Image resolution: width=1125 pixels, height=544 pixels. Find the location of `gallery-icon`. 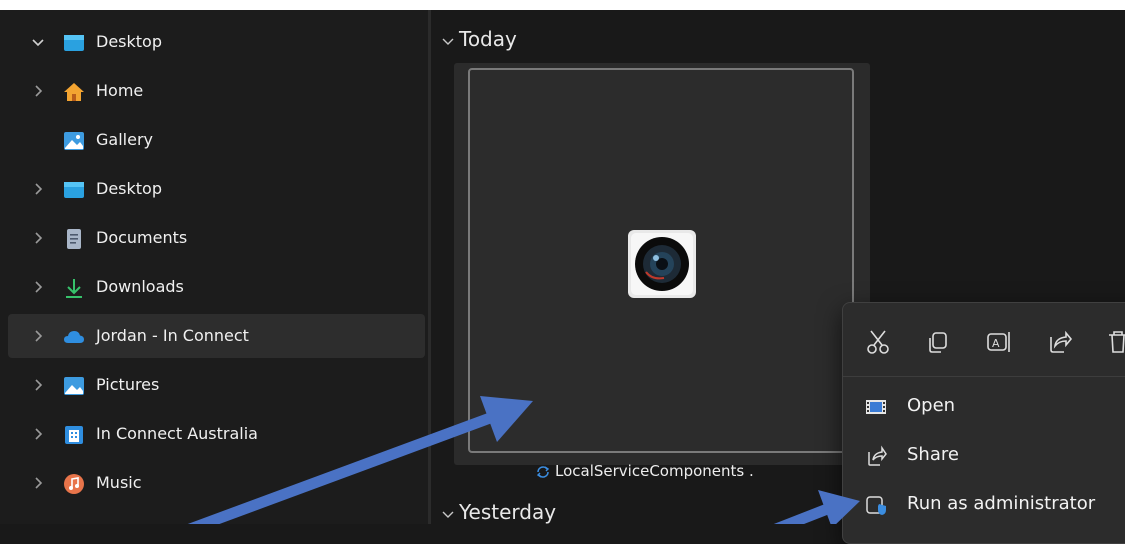

gallery-icon is located at coordinates (74, 141).